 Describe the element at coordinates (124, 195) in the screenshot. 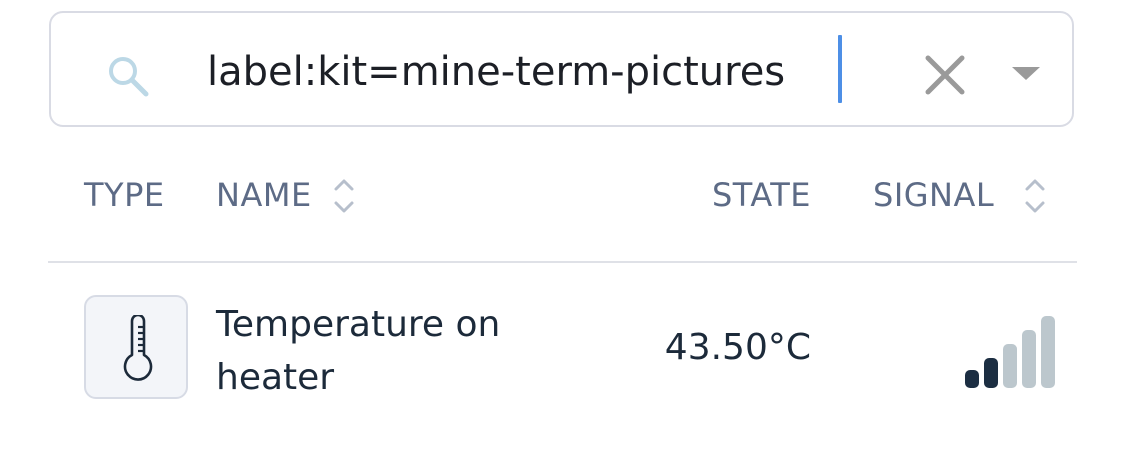

I see `column-header-type: TYPE` at that location.